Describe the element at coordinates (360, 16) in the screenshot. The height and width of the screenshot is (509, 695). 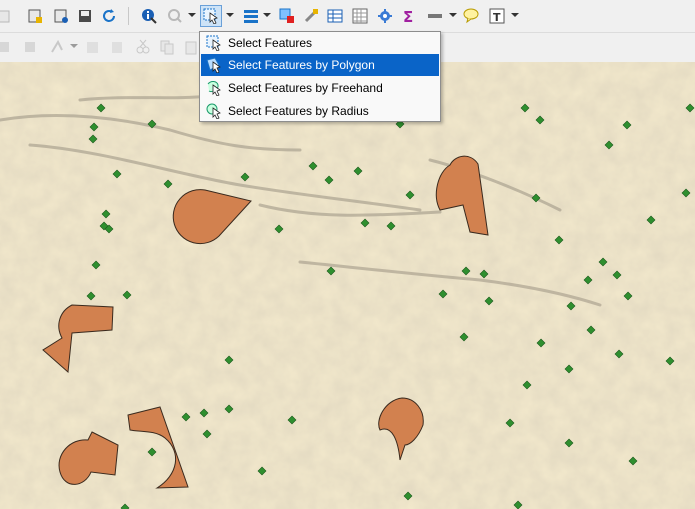
I see `statistics-icon` at that location.